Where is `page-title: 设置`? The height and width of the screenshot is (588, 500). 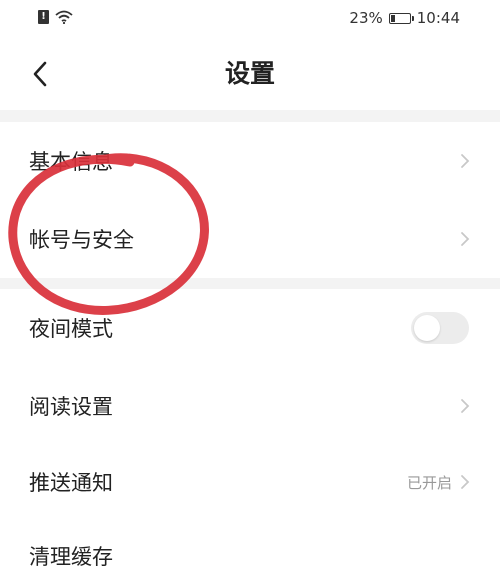
page-title: 设置 is located at coordinates (249, 73).